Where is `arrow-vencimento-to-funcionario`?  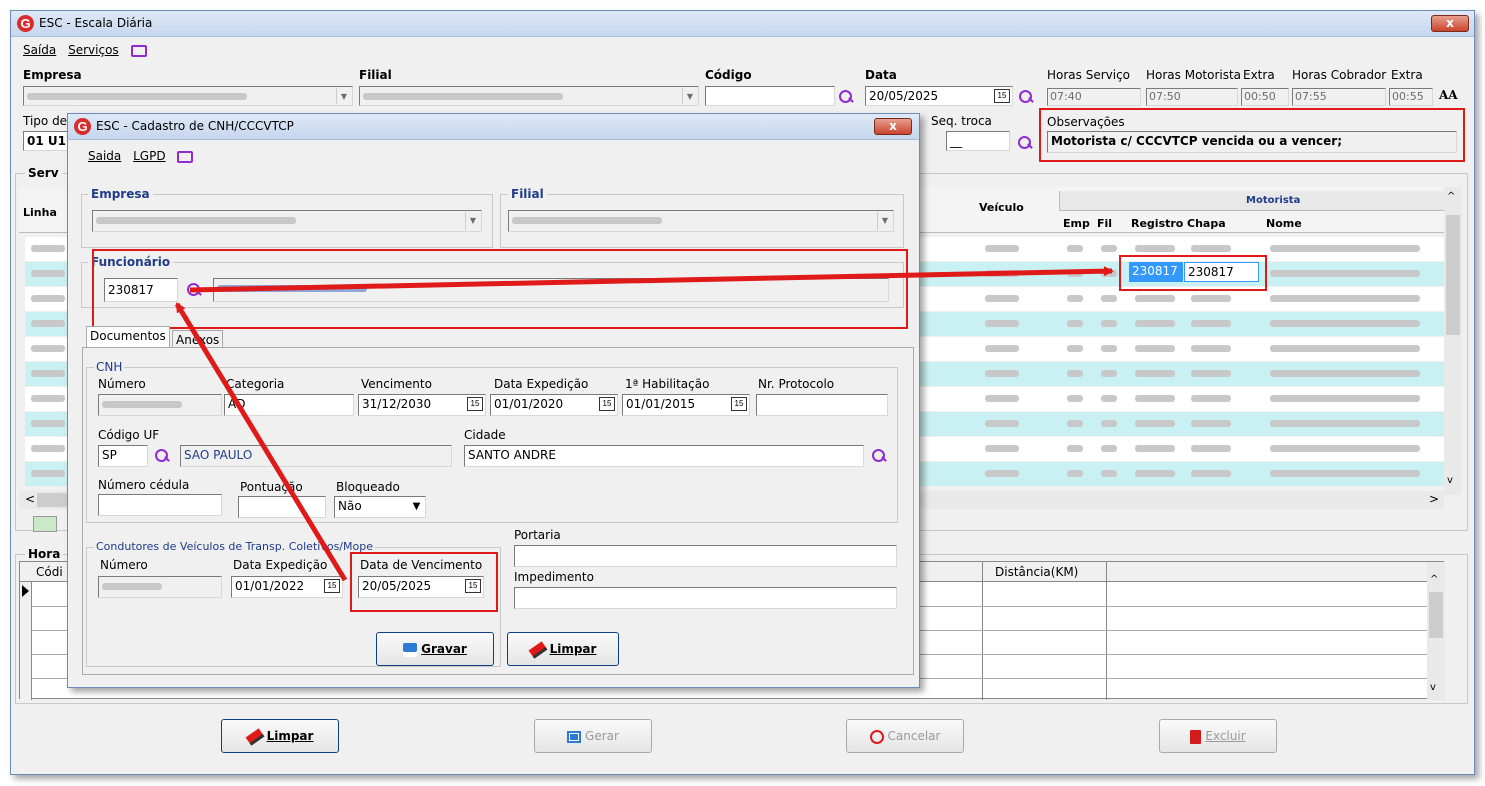
arrow-vencimento-to-funcionario is located at coordinates (261, 442).